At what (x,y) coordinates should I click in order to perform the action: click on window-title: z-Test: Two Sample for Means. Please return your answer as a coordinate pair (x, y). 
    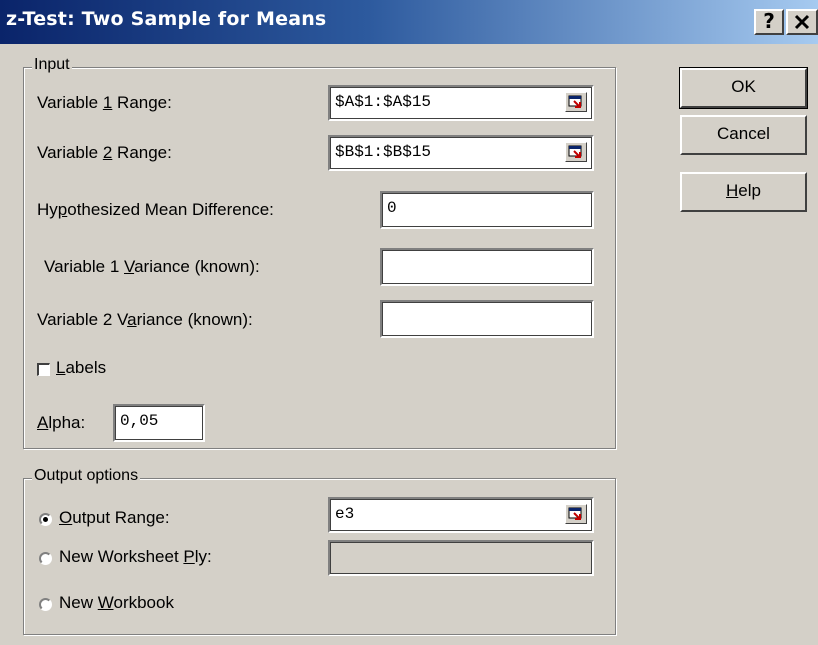
    Looking at the image, I should click on (166, 19).